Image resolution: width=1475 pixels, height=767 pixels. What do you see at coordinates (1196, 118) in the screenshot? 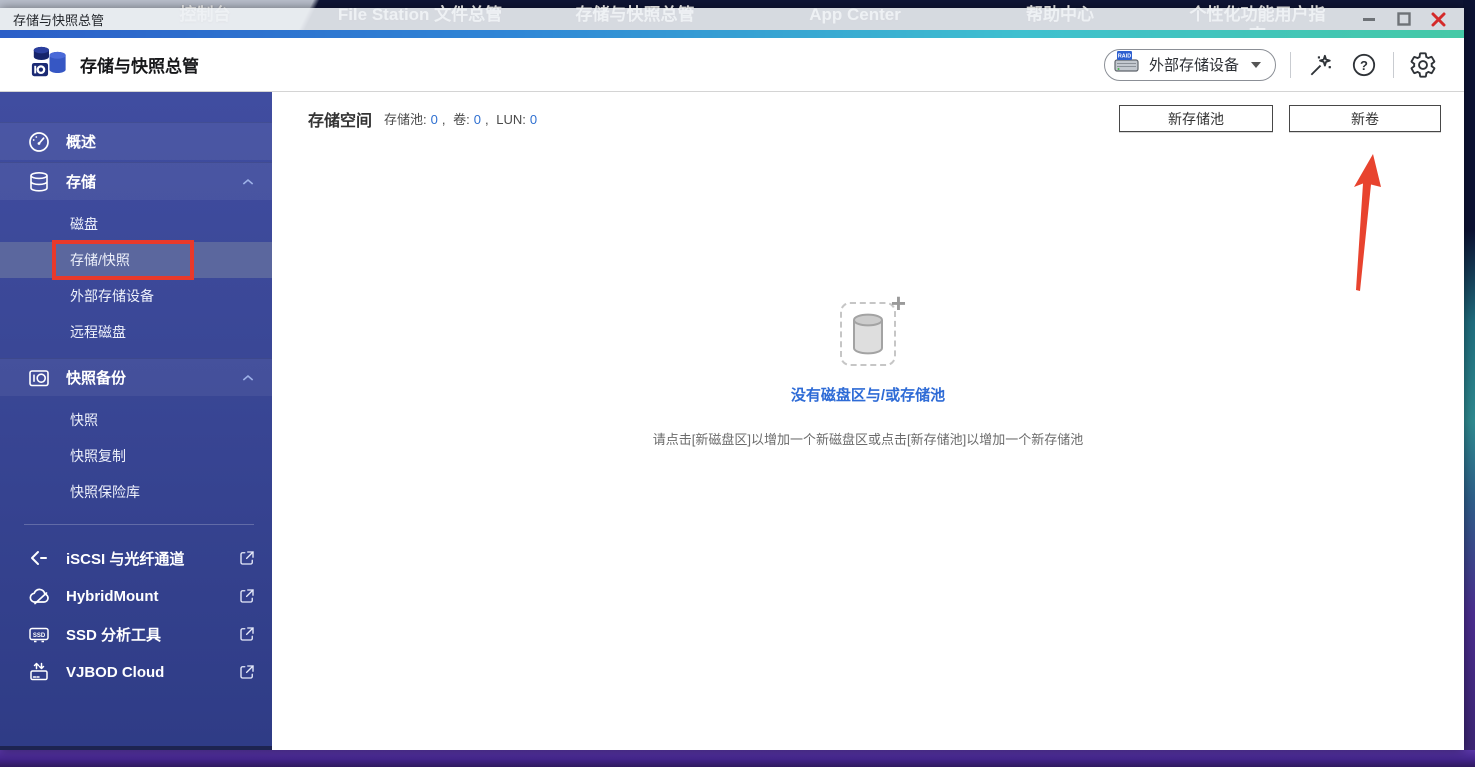
I see `new-storage-pool-button: 新存储池` at bounding box center [1196, 118].